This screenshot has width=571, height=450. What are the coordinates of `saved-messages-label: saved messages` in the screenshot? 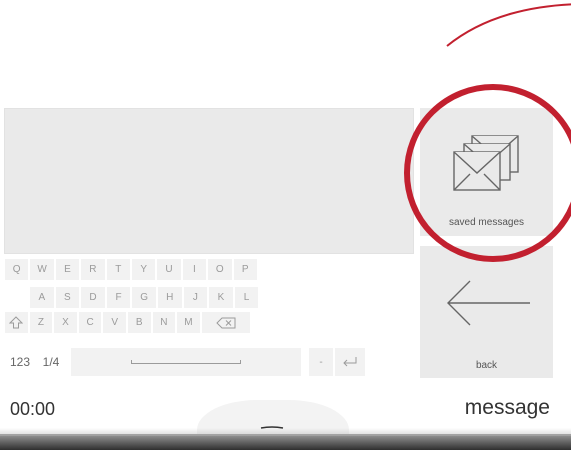 It's located at (486, 222).